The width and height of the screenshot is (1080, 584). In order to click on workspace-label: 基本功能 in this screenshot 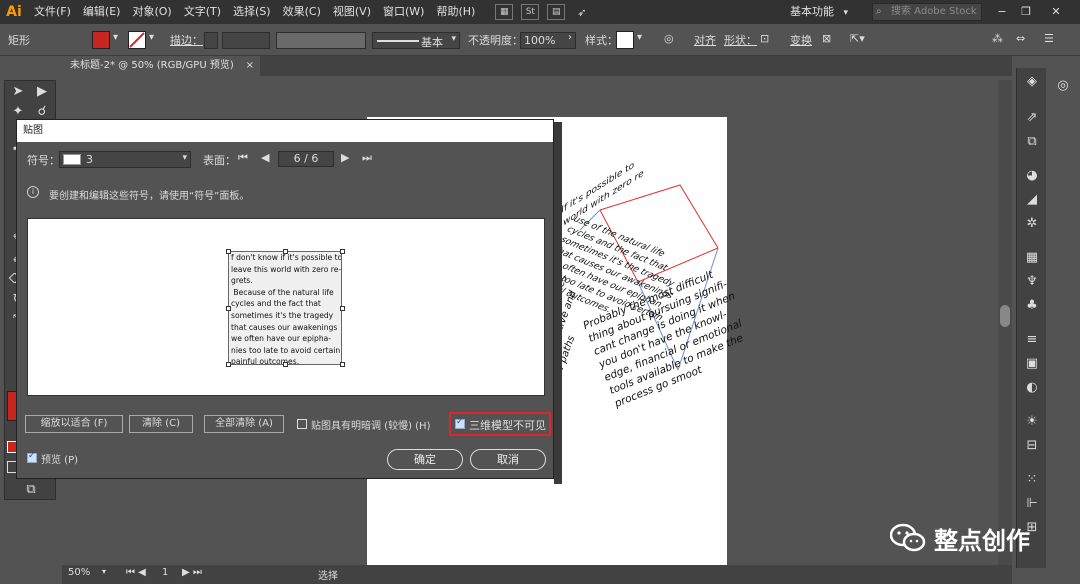, I will do `click(812, 11)`.